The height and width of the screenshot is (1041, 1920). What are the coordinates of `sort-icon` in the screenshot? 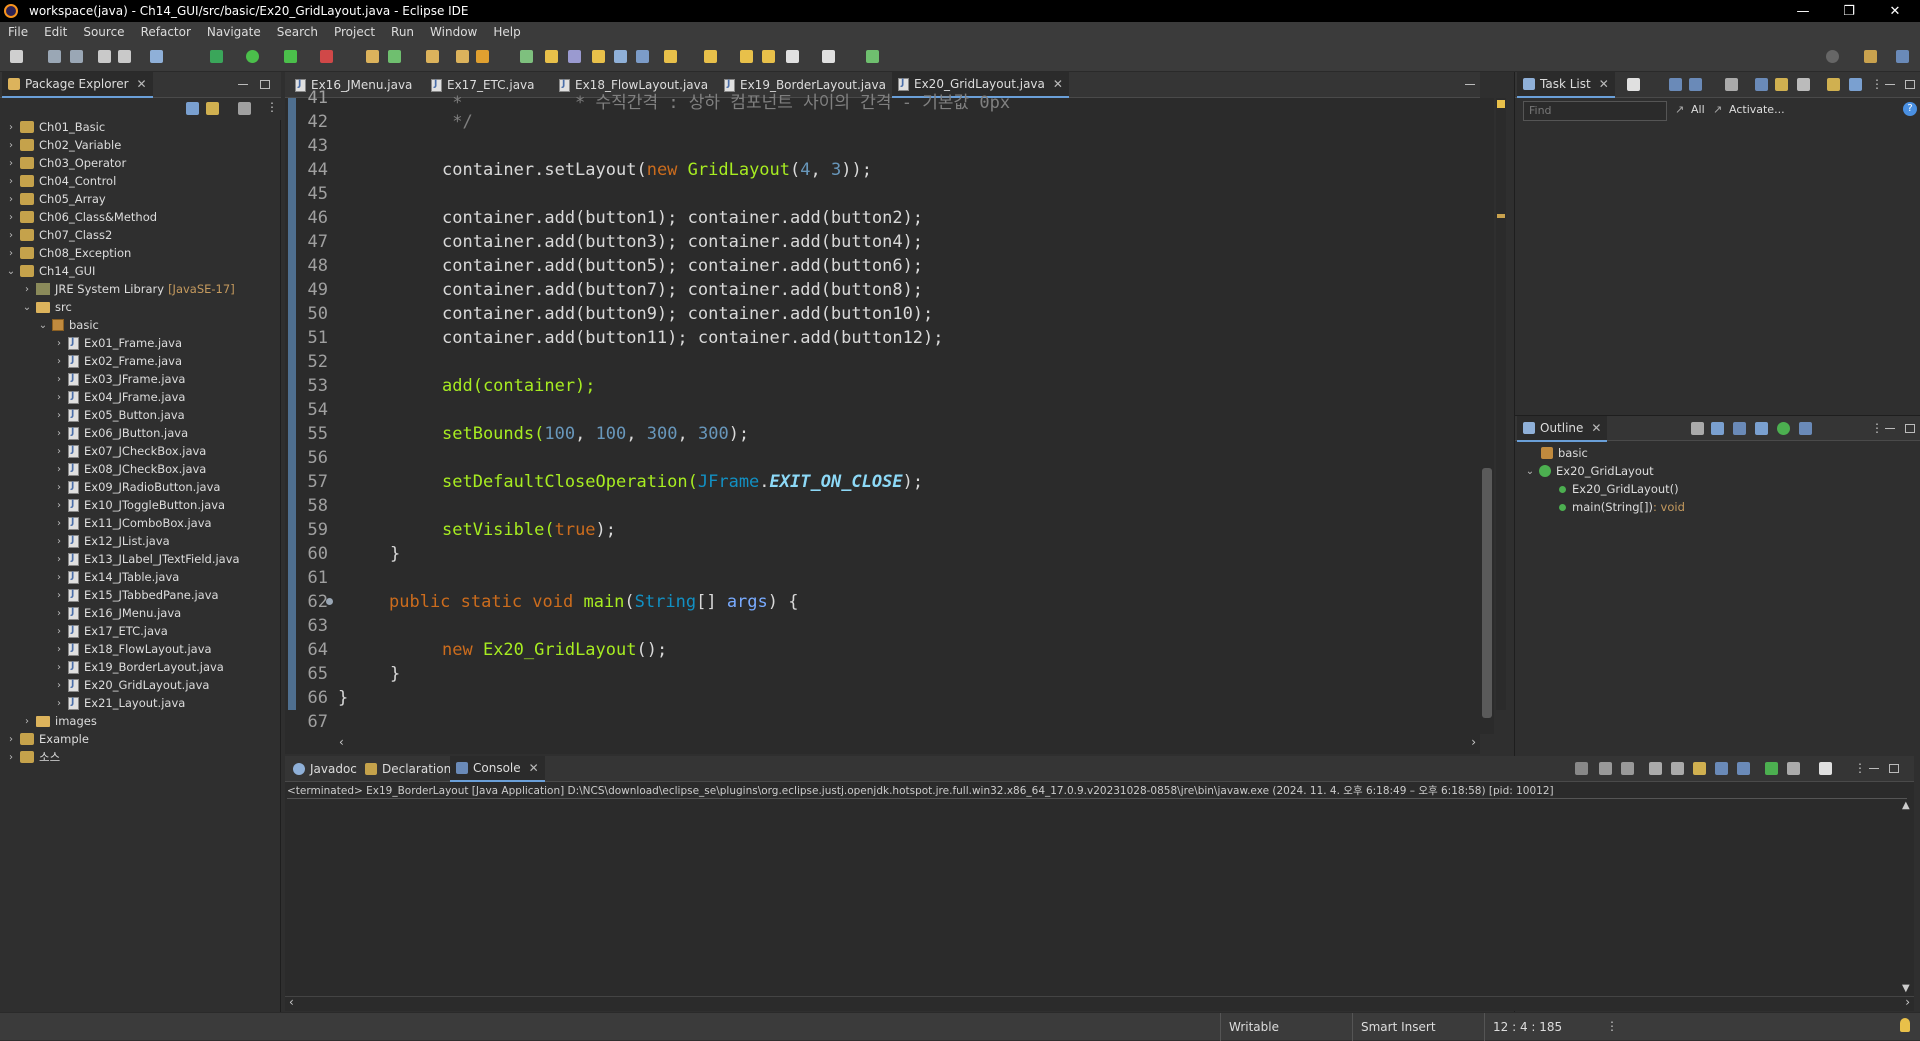 It's located at (1697, 428).